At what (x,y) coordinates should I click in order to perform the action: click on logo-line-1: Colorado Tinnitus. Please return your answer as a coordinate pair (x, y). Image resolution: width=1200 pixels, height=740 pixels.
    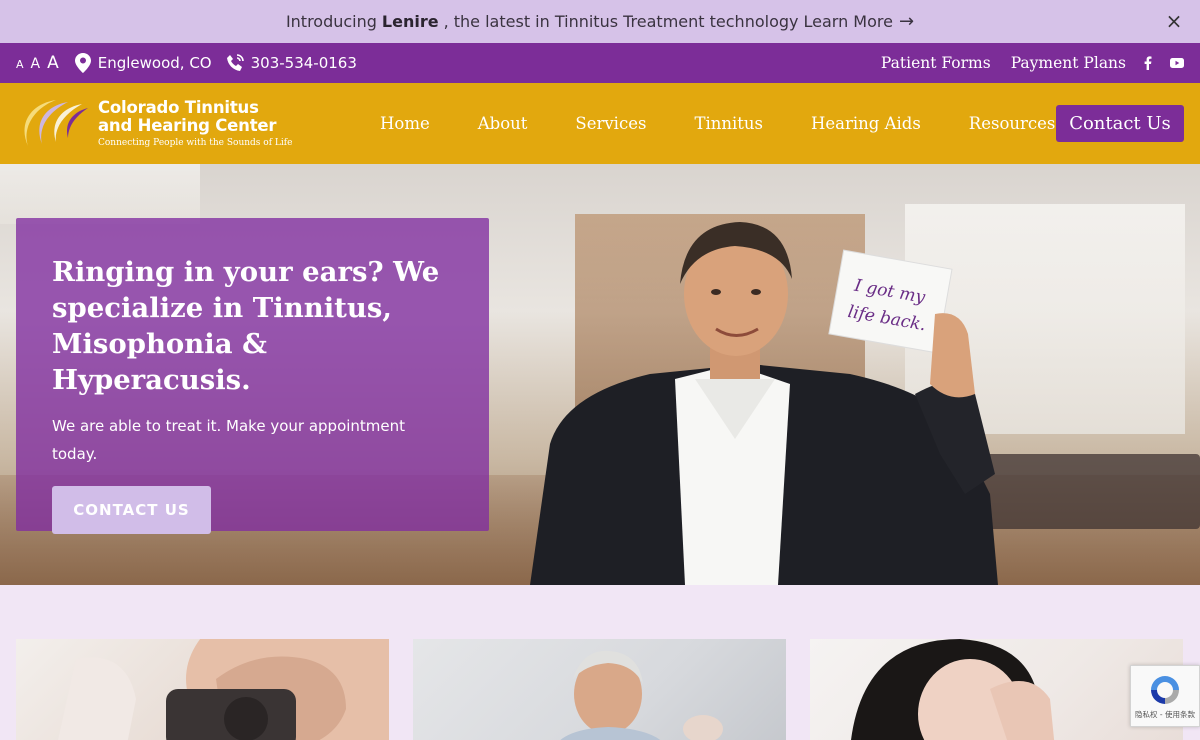
    Looking at the image, I should click on (178, 107).